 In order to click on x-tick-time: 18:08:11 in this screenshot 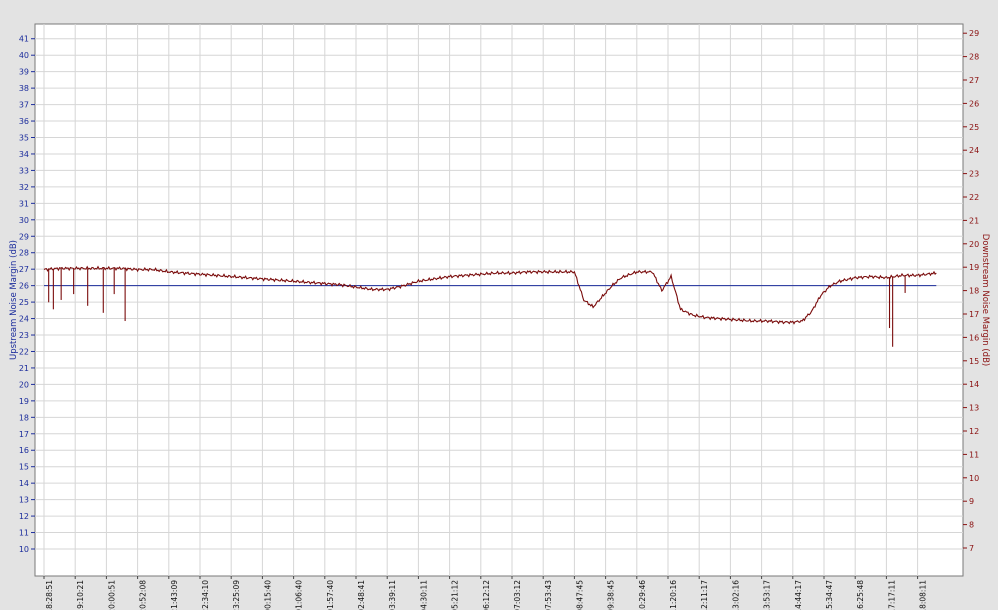, I will do `click(923, 595)`.